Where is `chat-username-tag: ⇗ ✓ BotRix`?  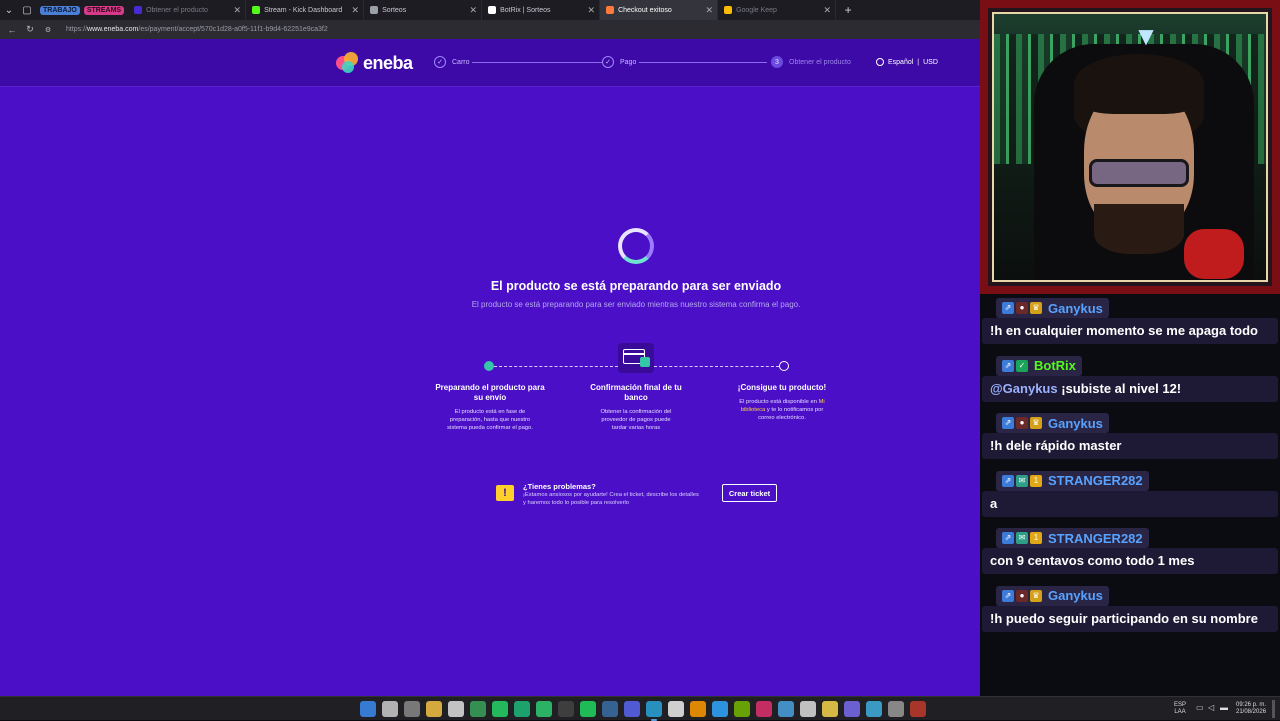 chat-username-tag: ⇗ ✓ BotRix is located at coordinates (1039, 365).